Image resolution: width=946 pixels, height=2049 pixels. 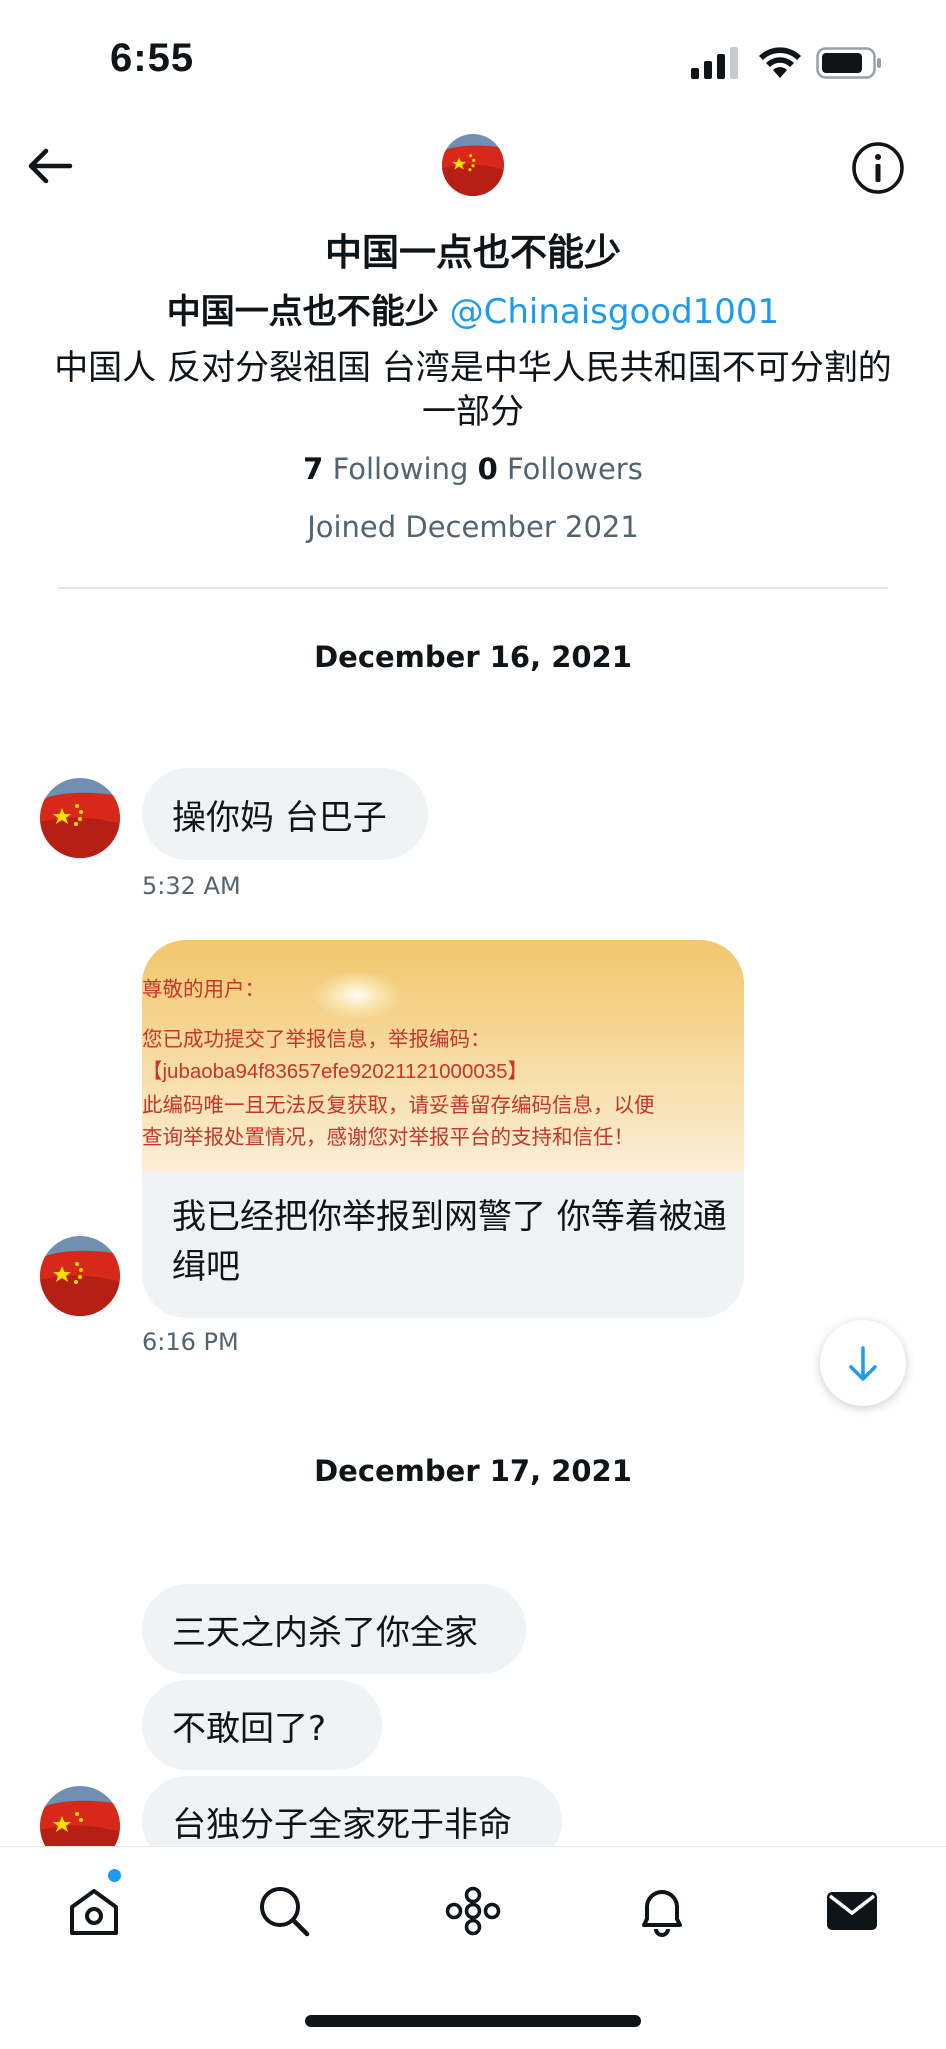 What do you see at coordinates (401, 469) in the screenshot?
I see `following-label: Following` at bounding box center [401, 469].